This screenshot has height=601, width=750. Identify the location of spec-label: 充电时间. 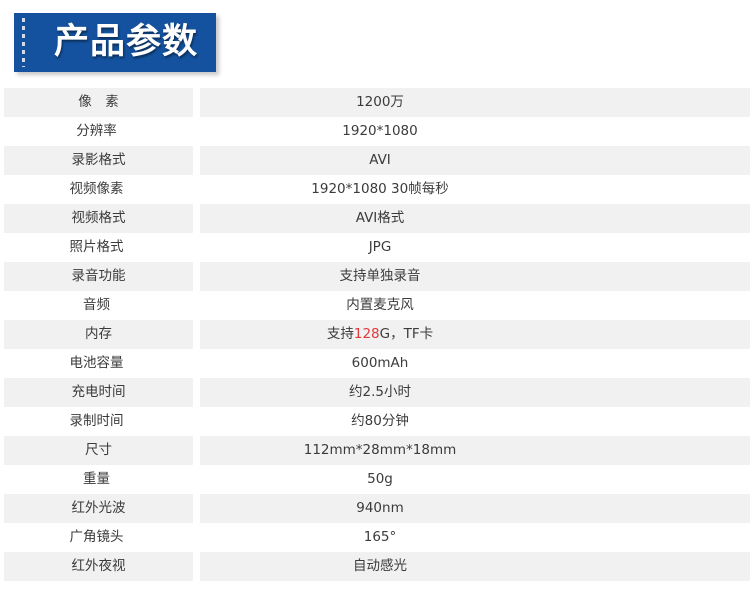
(98, 391).